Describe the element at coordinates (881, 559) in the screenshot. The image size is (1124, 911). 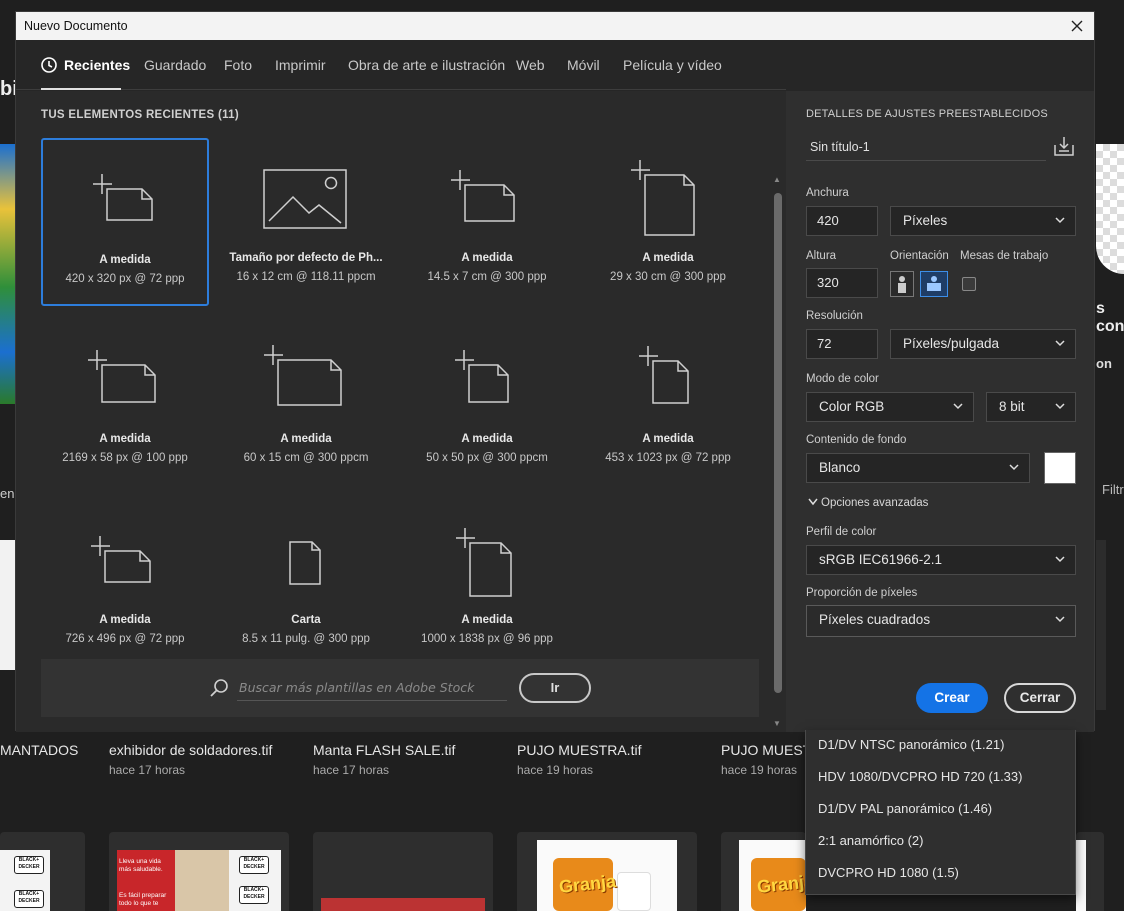
I see `select-value: sRGB IEC61966-2.1` at that location.